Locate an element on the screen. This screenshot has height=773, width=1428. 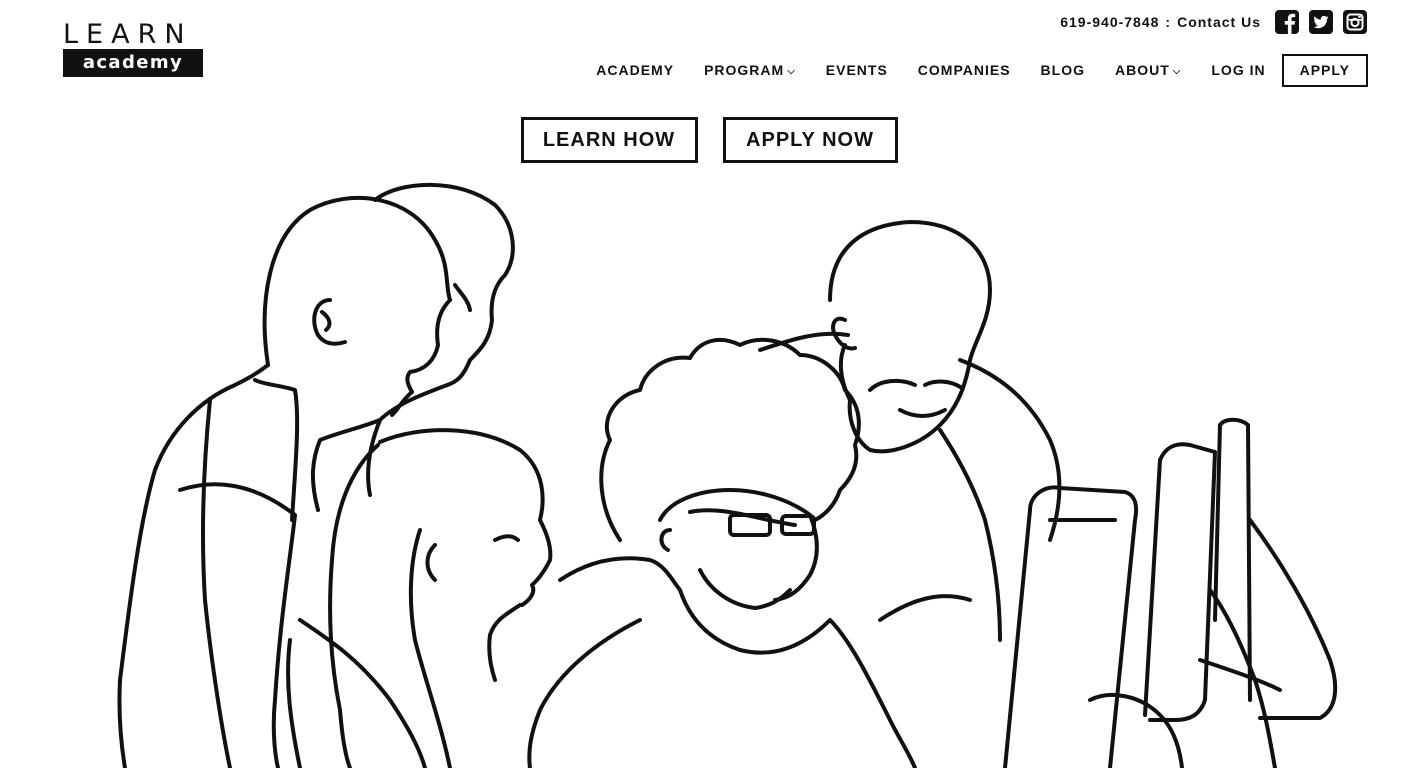
twitter-icon is located at coordinates (1321, 22).